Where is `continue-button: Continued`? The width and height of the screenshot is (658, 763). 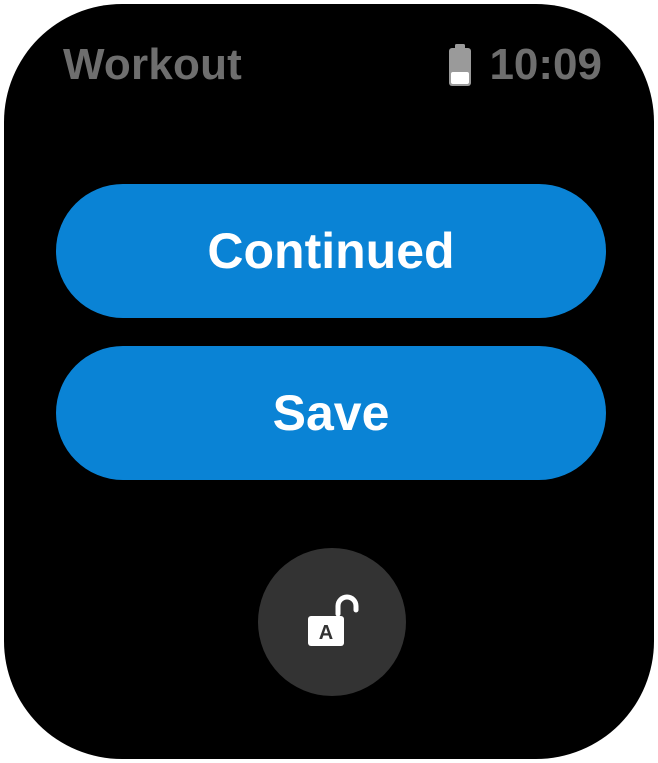 continue-button: Continued is located at coordinates (331, 251).